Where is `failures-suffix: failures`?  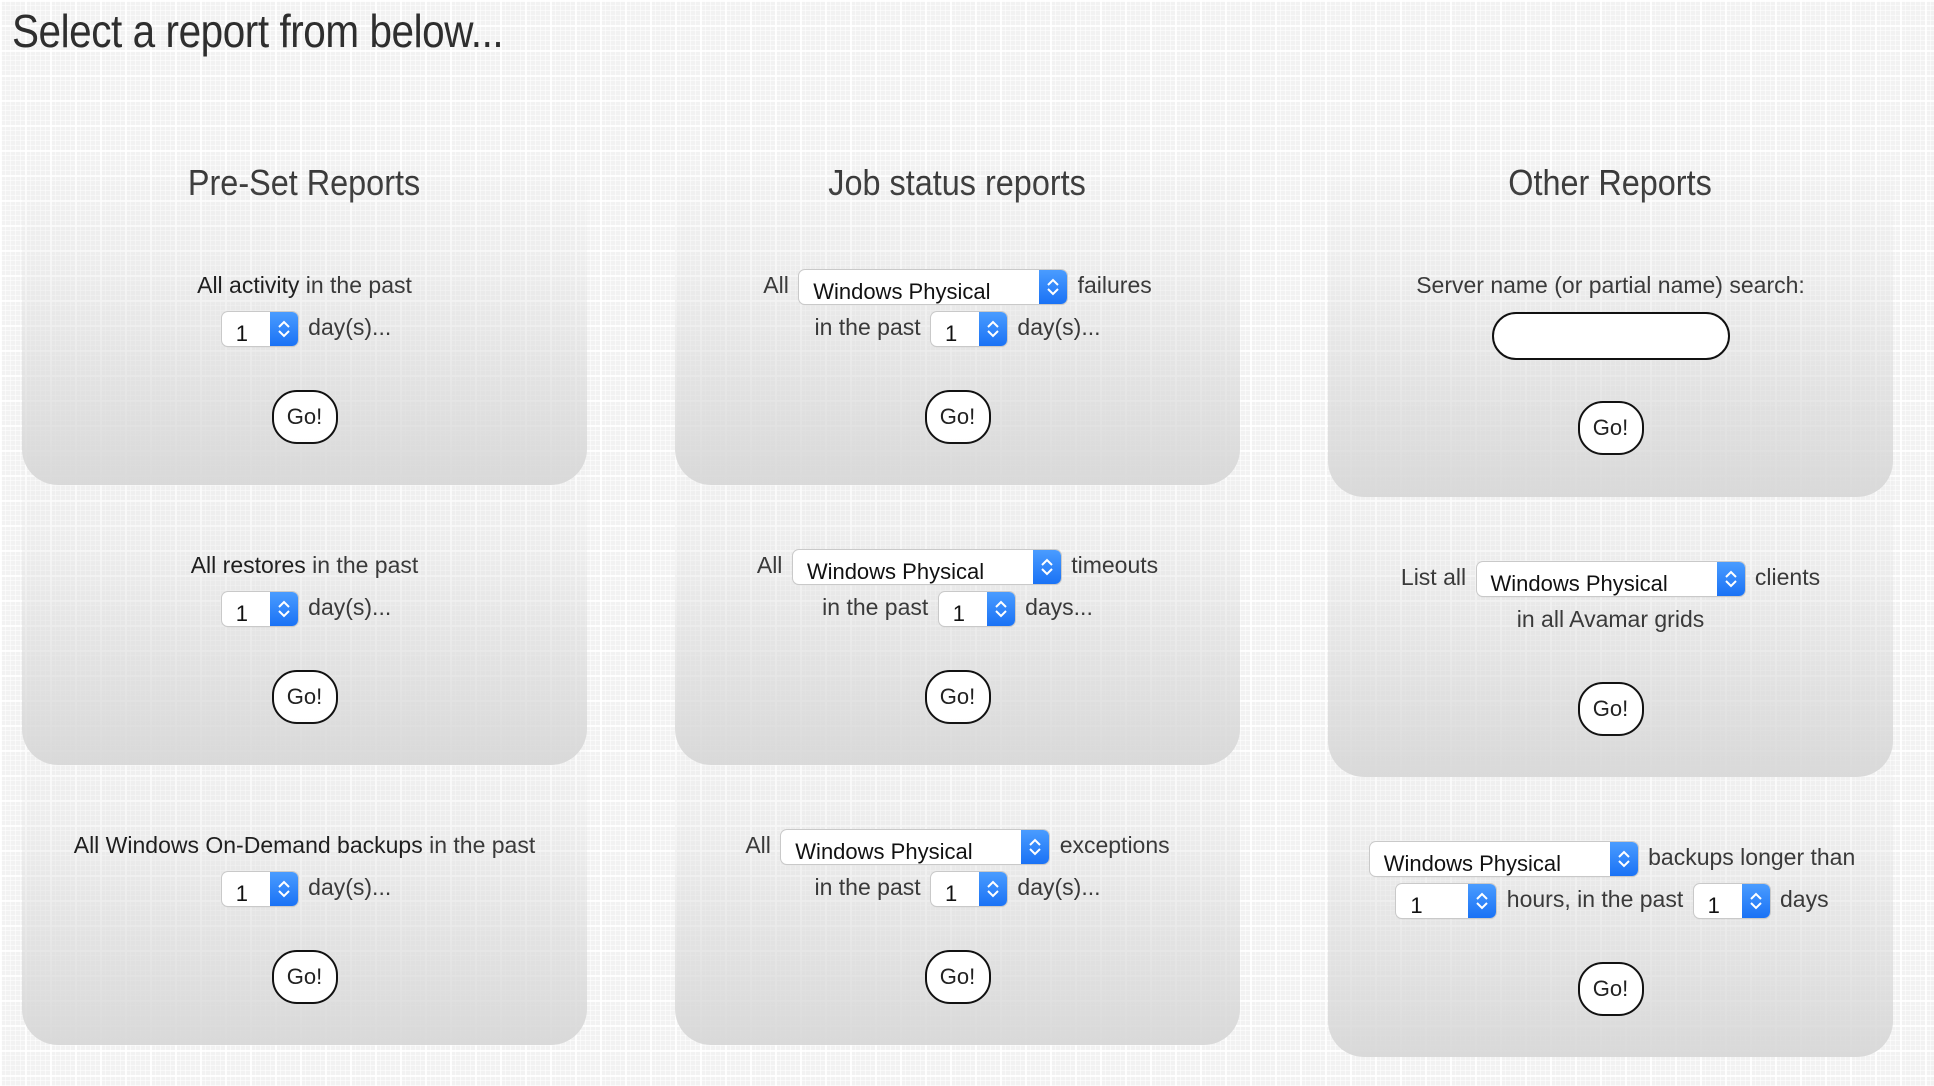
failures-suffix: failures is located at coordinates (1114, 285).